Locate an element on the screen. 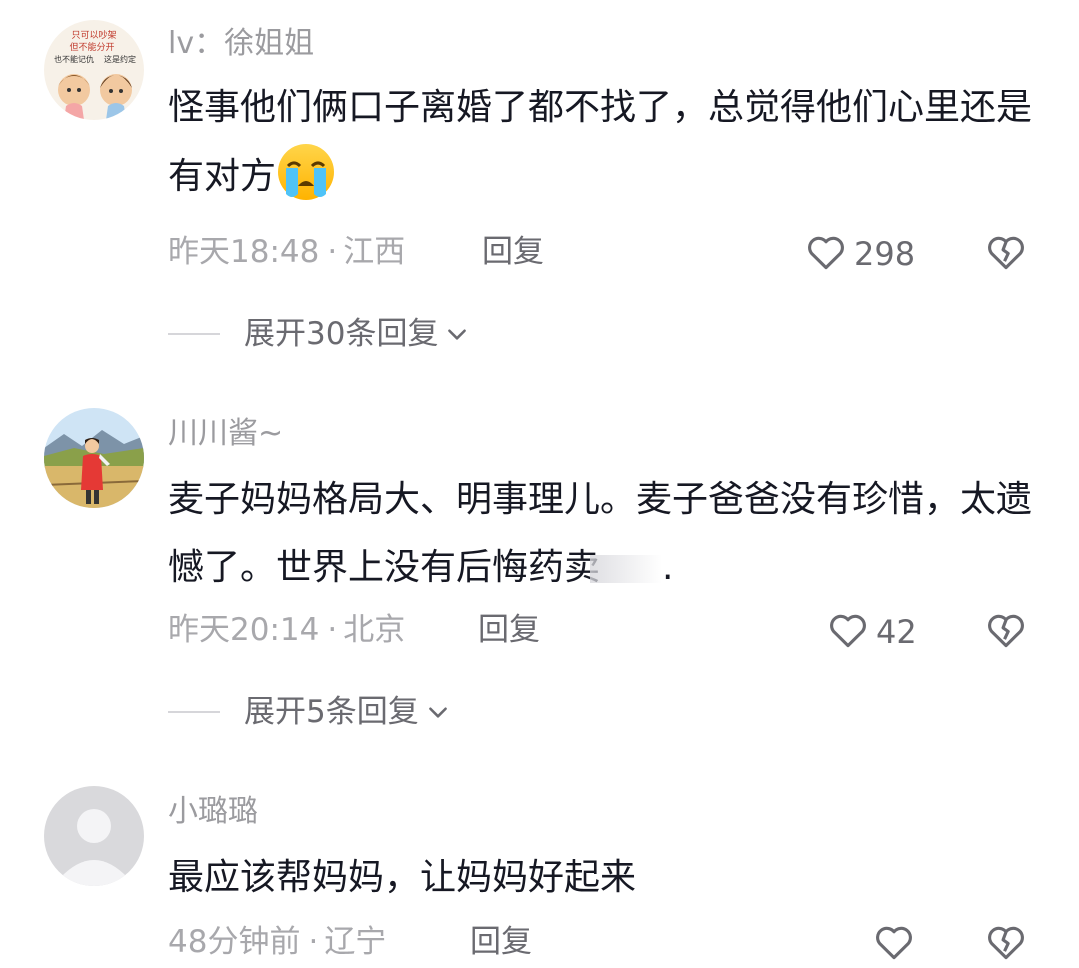 This screenshot has height=968, width=1079. comment-username: 小璐璐 is located at coordinates (213, 812).